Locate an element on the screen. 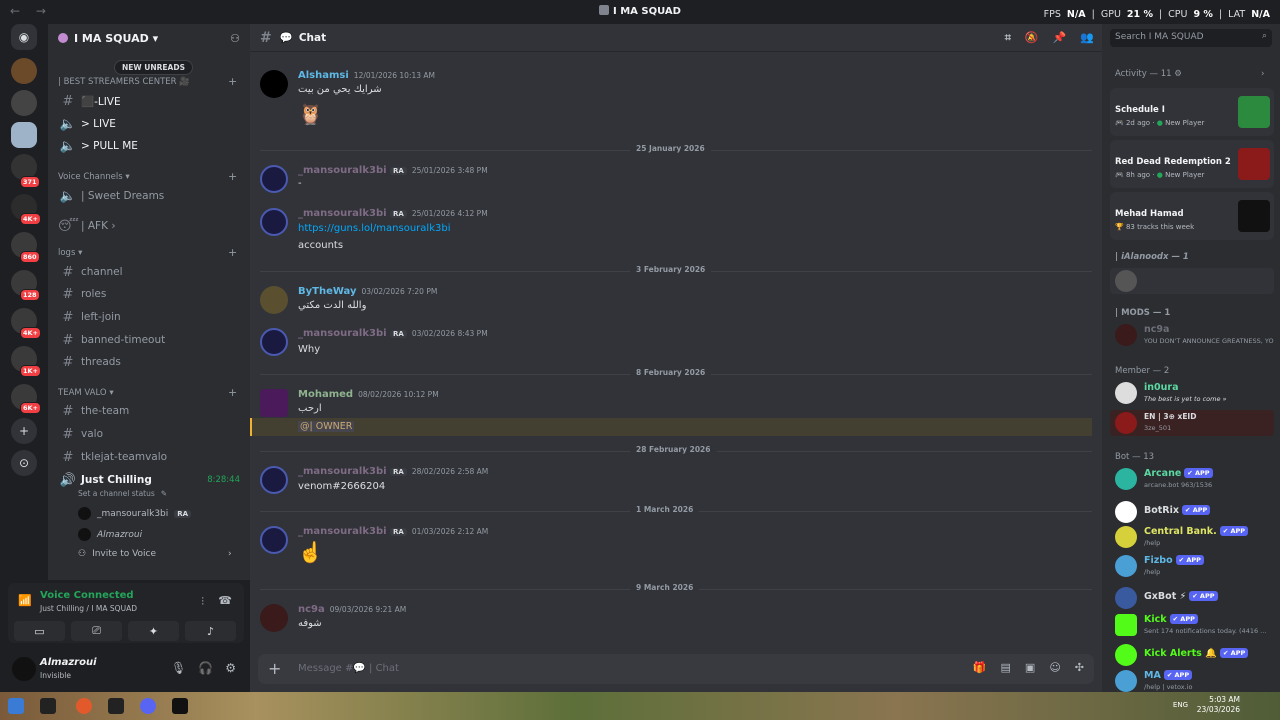 This screenshot has width=1280, height=720. channel-item: # channel is located at coordinates (149, 272).